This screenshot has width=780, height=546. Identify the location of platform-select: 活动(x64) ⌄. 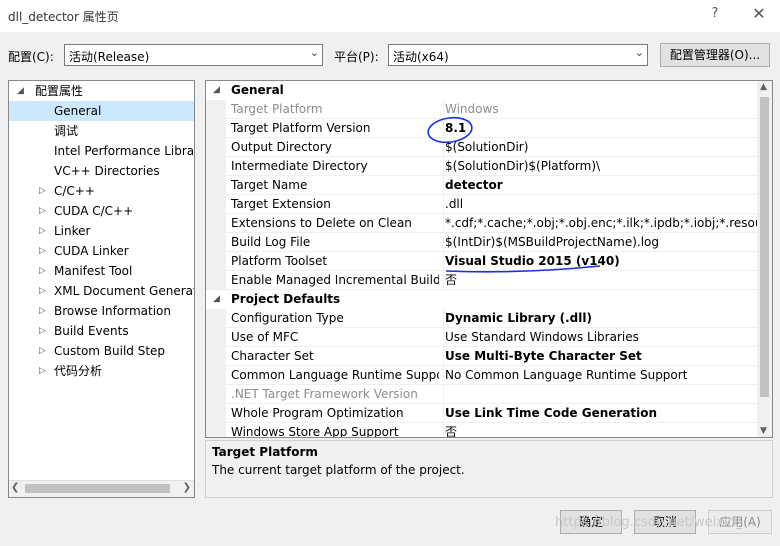
(518, 55).